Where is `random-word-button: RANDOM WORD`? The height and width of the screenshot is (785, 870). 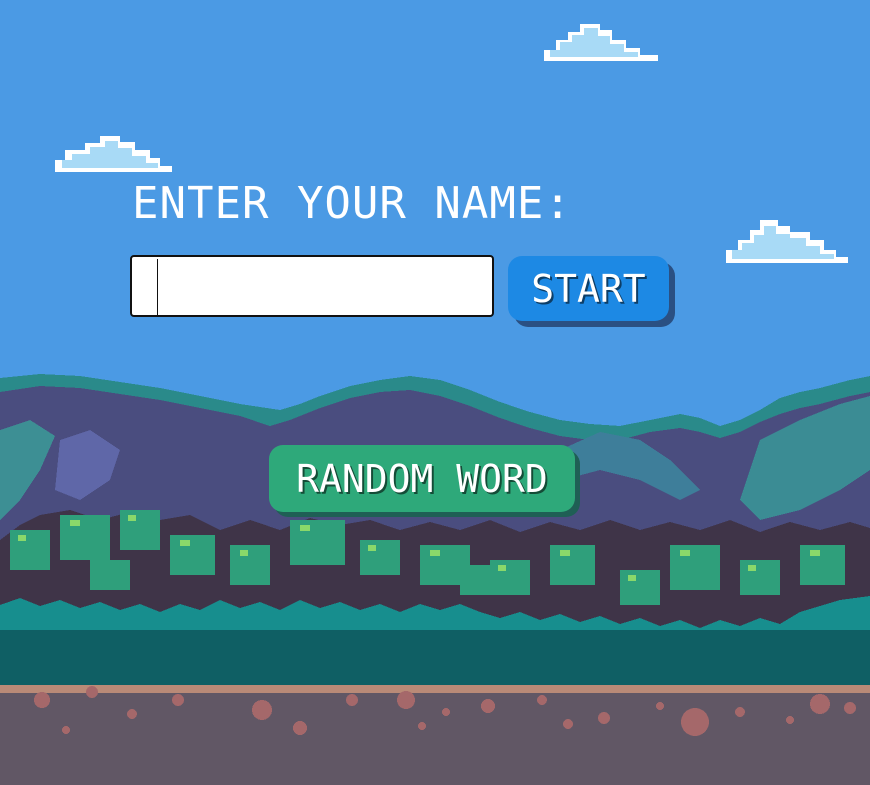
random-word-button: RANDOM WORD is located at coordinates (422, 478).